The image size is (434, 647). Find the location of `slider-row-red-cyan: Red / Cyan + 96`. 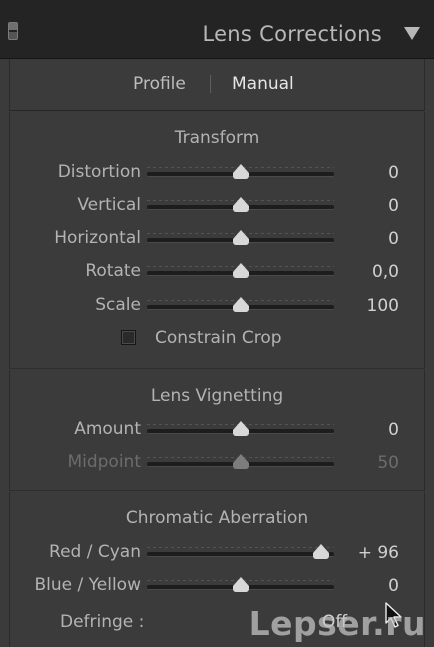

slider-row-red-cyan: Red / Cyan + 96 is located at coordinates (217, 554).